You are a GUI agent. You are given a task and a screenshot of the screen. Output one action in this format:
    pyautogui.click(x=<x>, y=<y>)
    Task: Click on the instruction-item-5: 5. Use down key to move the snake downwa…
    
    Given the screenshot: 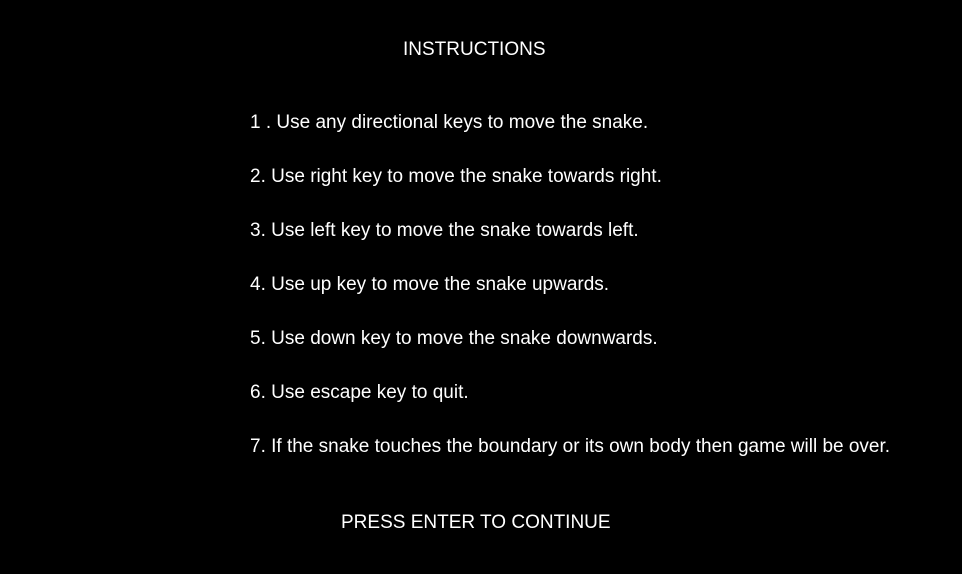 What is the action you would take?
    pyautogui.click(x=454, y=338)
    